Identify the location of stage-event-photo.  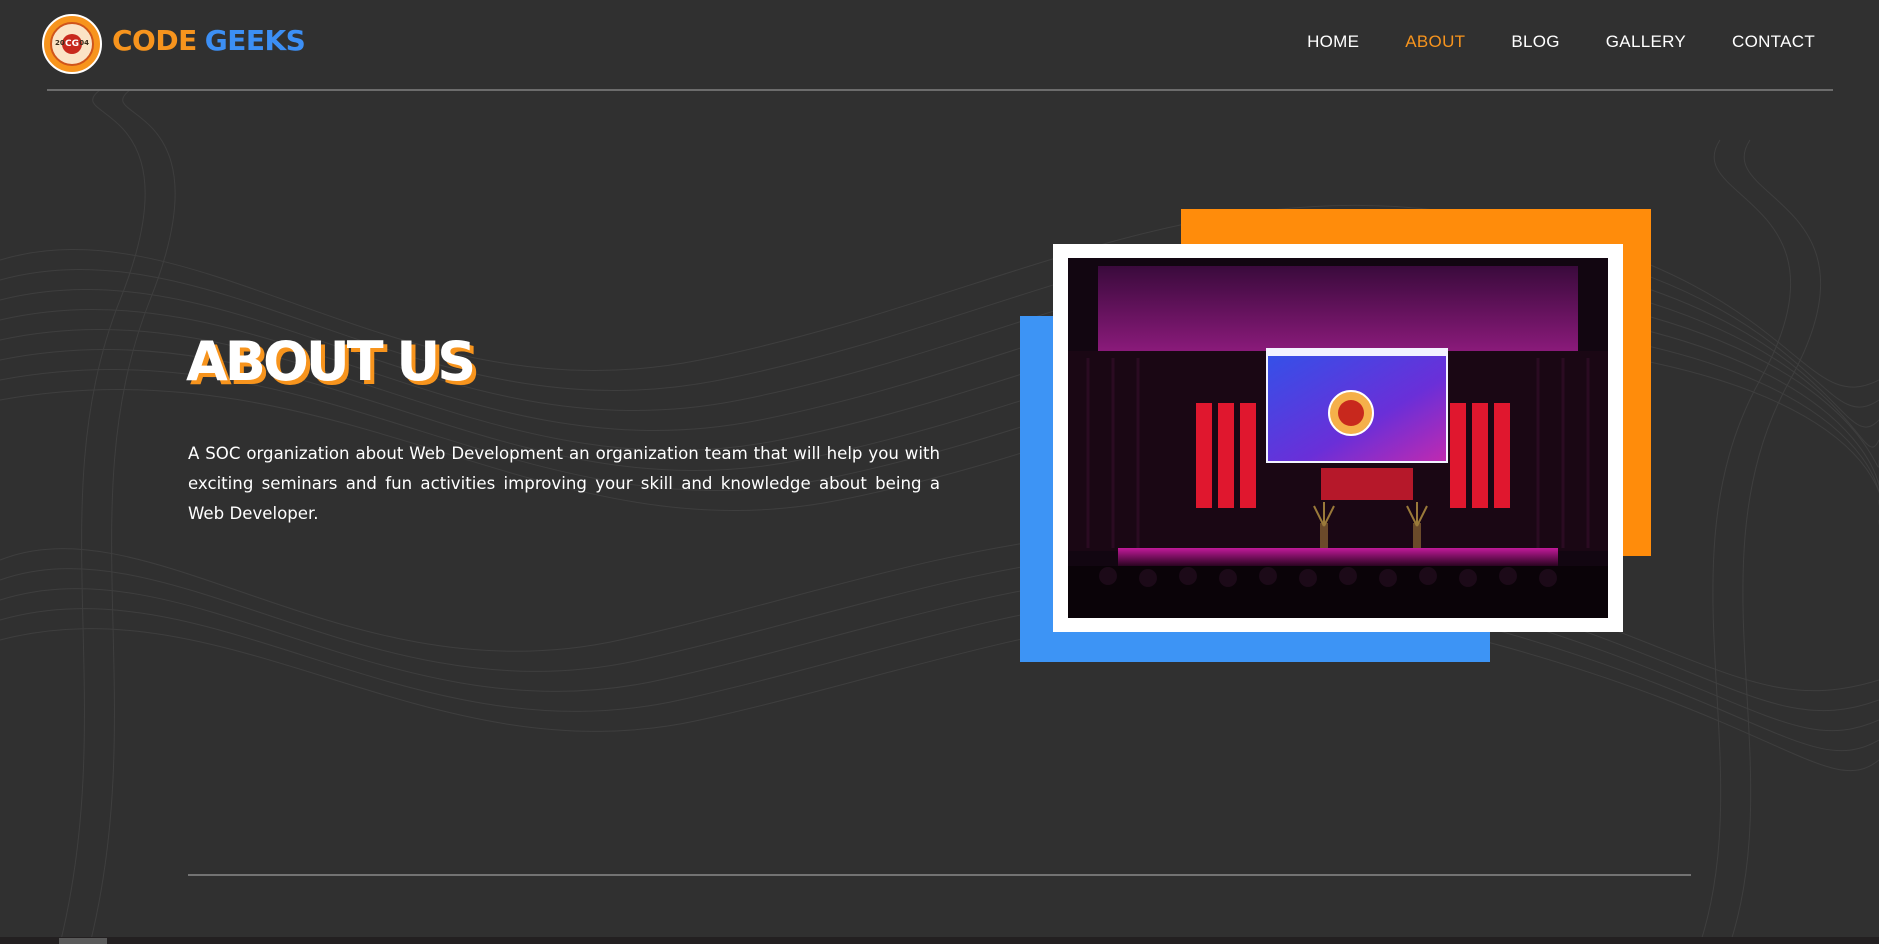
(1338, 438).